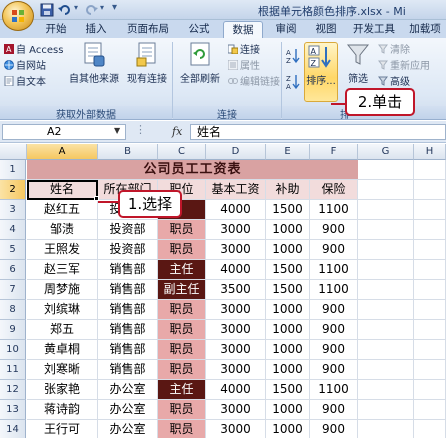 Image resolution: width=446 pixels, height=438 pixels. What do you see at coordinates (182, 152) in the screenshot?
I see `column-header-c: C` at bounding box center [182, 152].